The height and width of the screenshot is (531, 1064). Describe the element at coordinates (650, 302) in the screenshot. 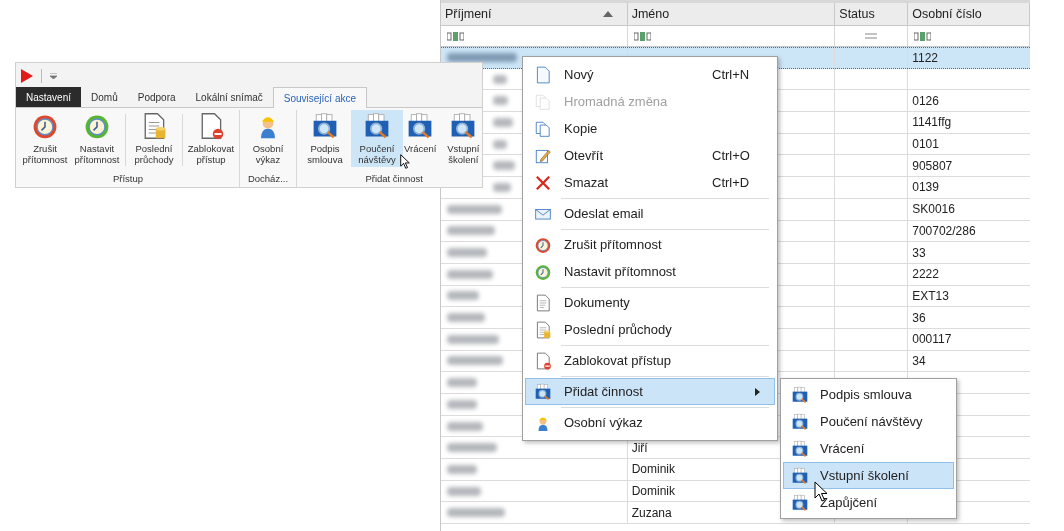

I see `menu-item: Dokumenty` at that location.